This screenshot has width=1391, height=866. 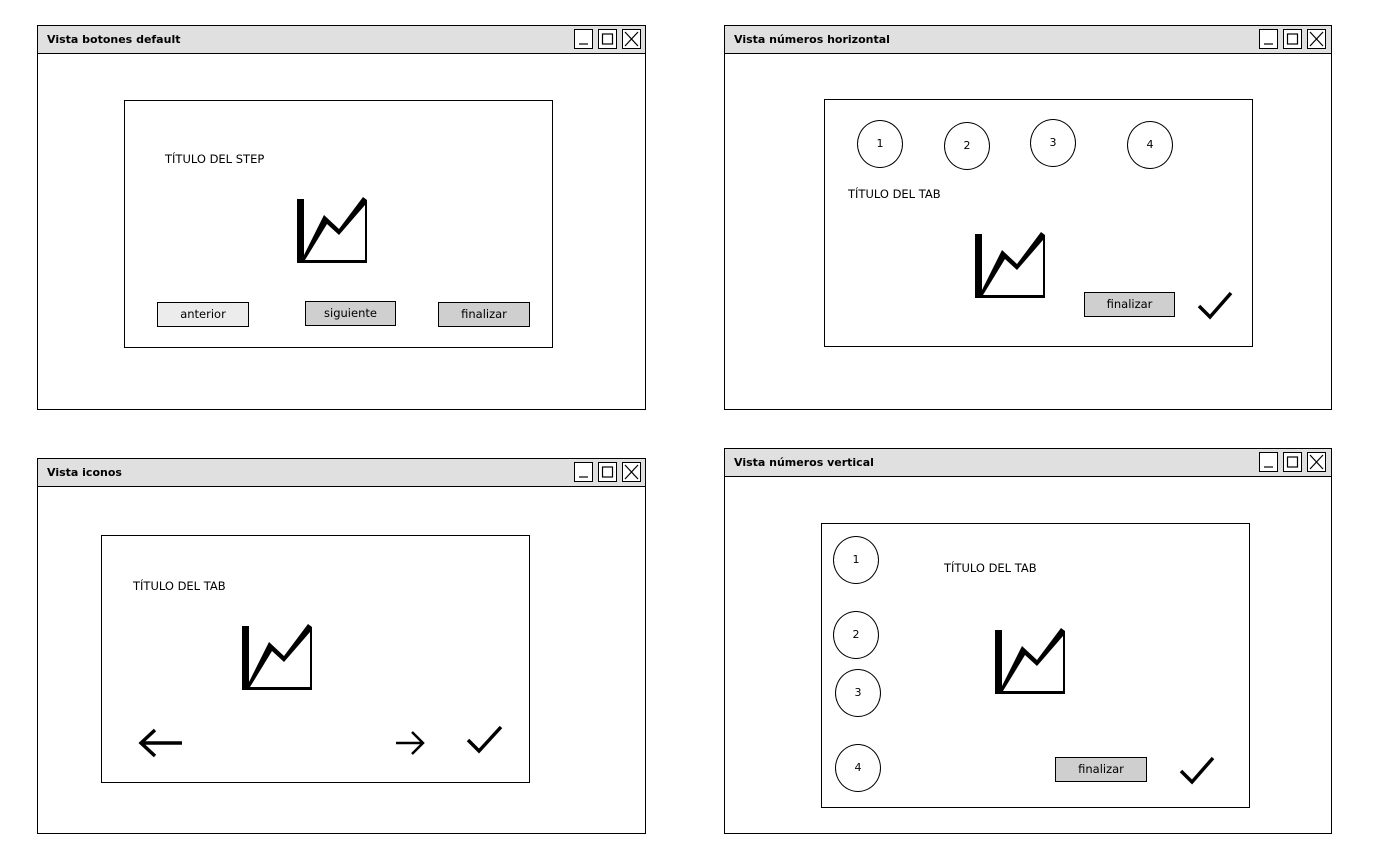 What do you see at coordinates (804, 462) in the screenshot?
I see `window-title: Vista números vertical` at bounding box center [804, 462].